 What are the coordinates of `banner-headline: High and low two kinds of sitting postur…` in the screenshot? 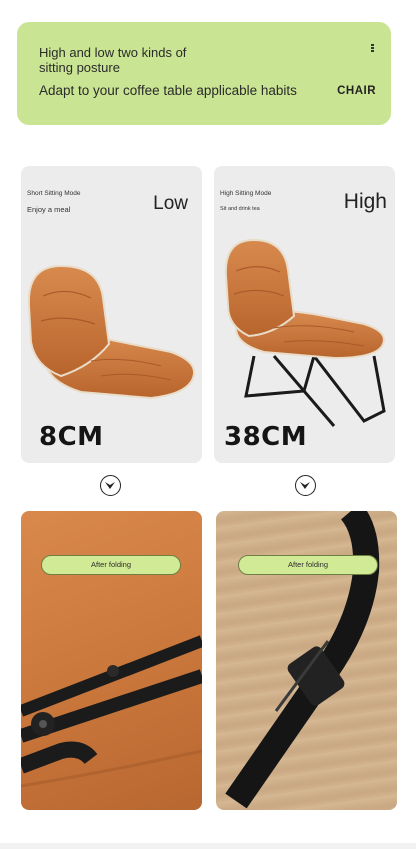 It's located at (113, 60).